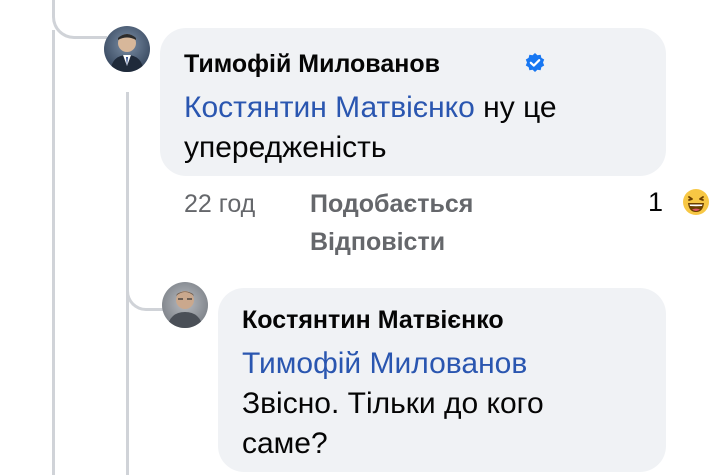 This screenshot has height=475, width=720. I want to click on thread-connector-line, so click(53, 252).